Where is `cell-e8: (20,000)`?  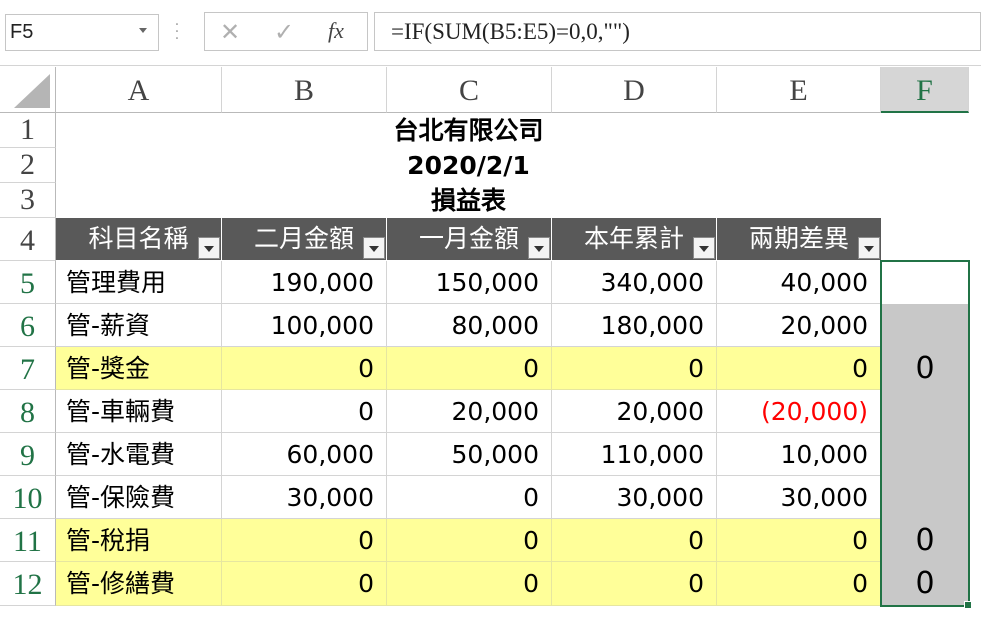
cell-e8: (20,000) is located at coordinates (799, 411).